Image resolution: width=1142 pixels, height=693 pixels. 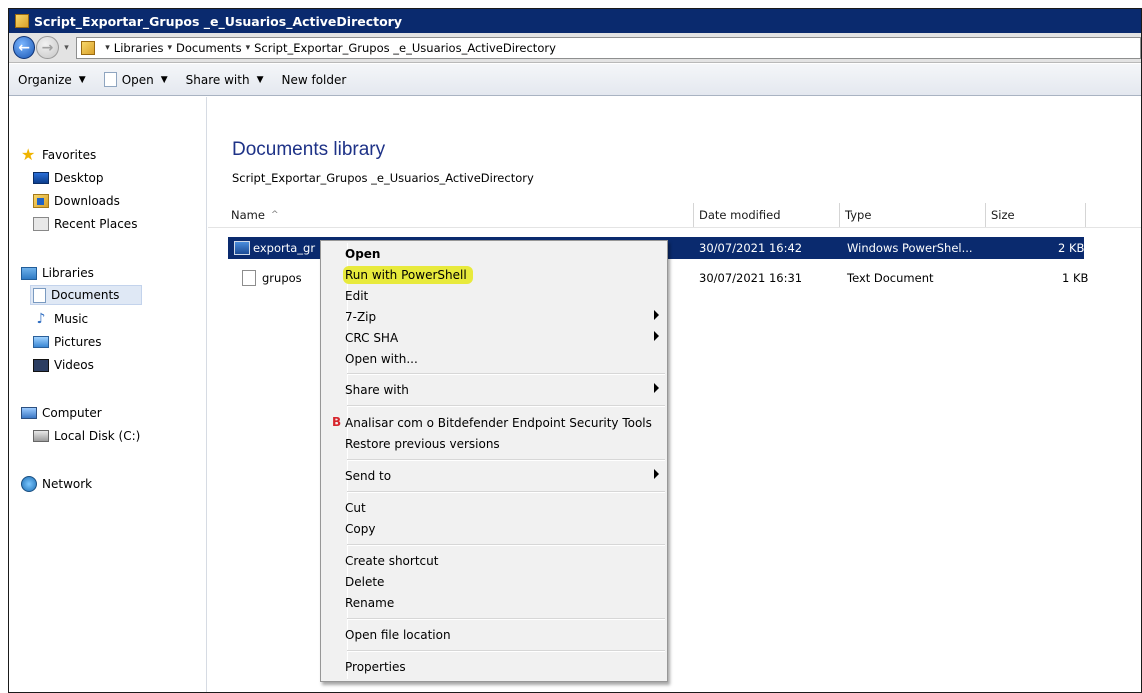 What do you see at coordinates (57, 273) in the screenshot?
I see `sidebar-item-libraries: Libraries` at bounding box center [57, 273].